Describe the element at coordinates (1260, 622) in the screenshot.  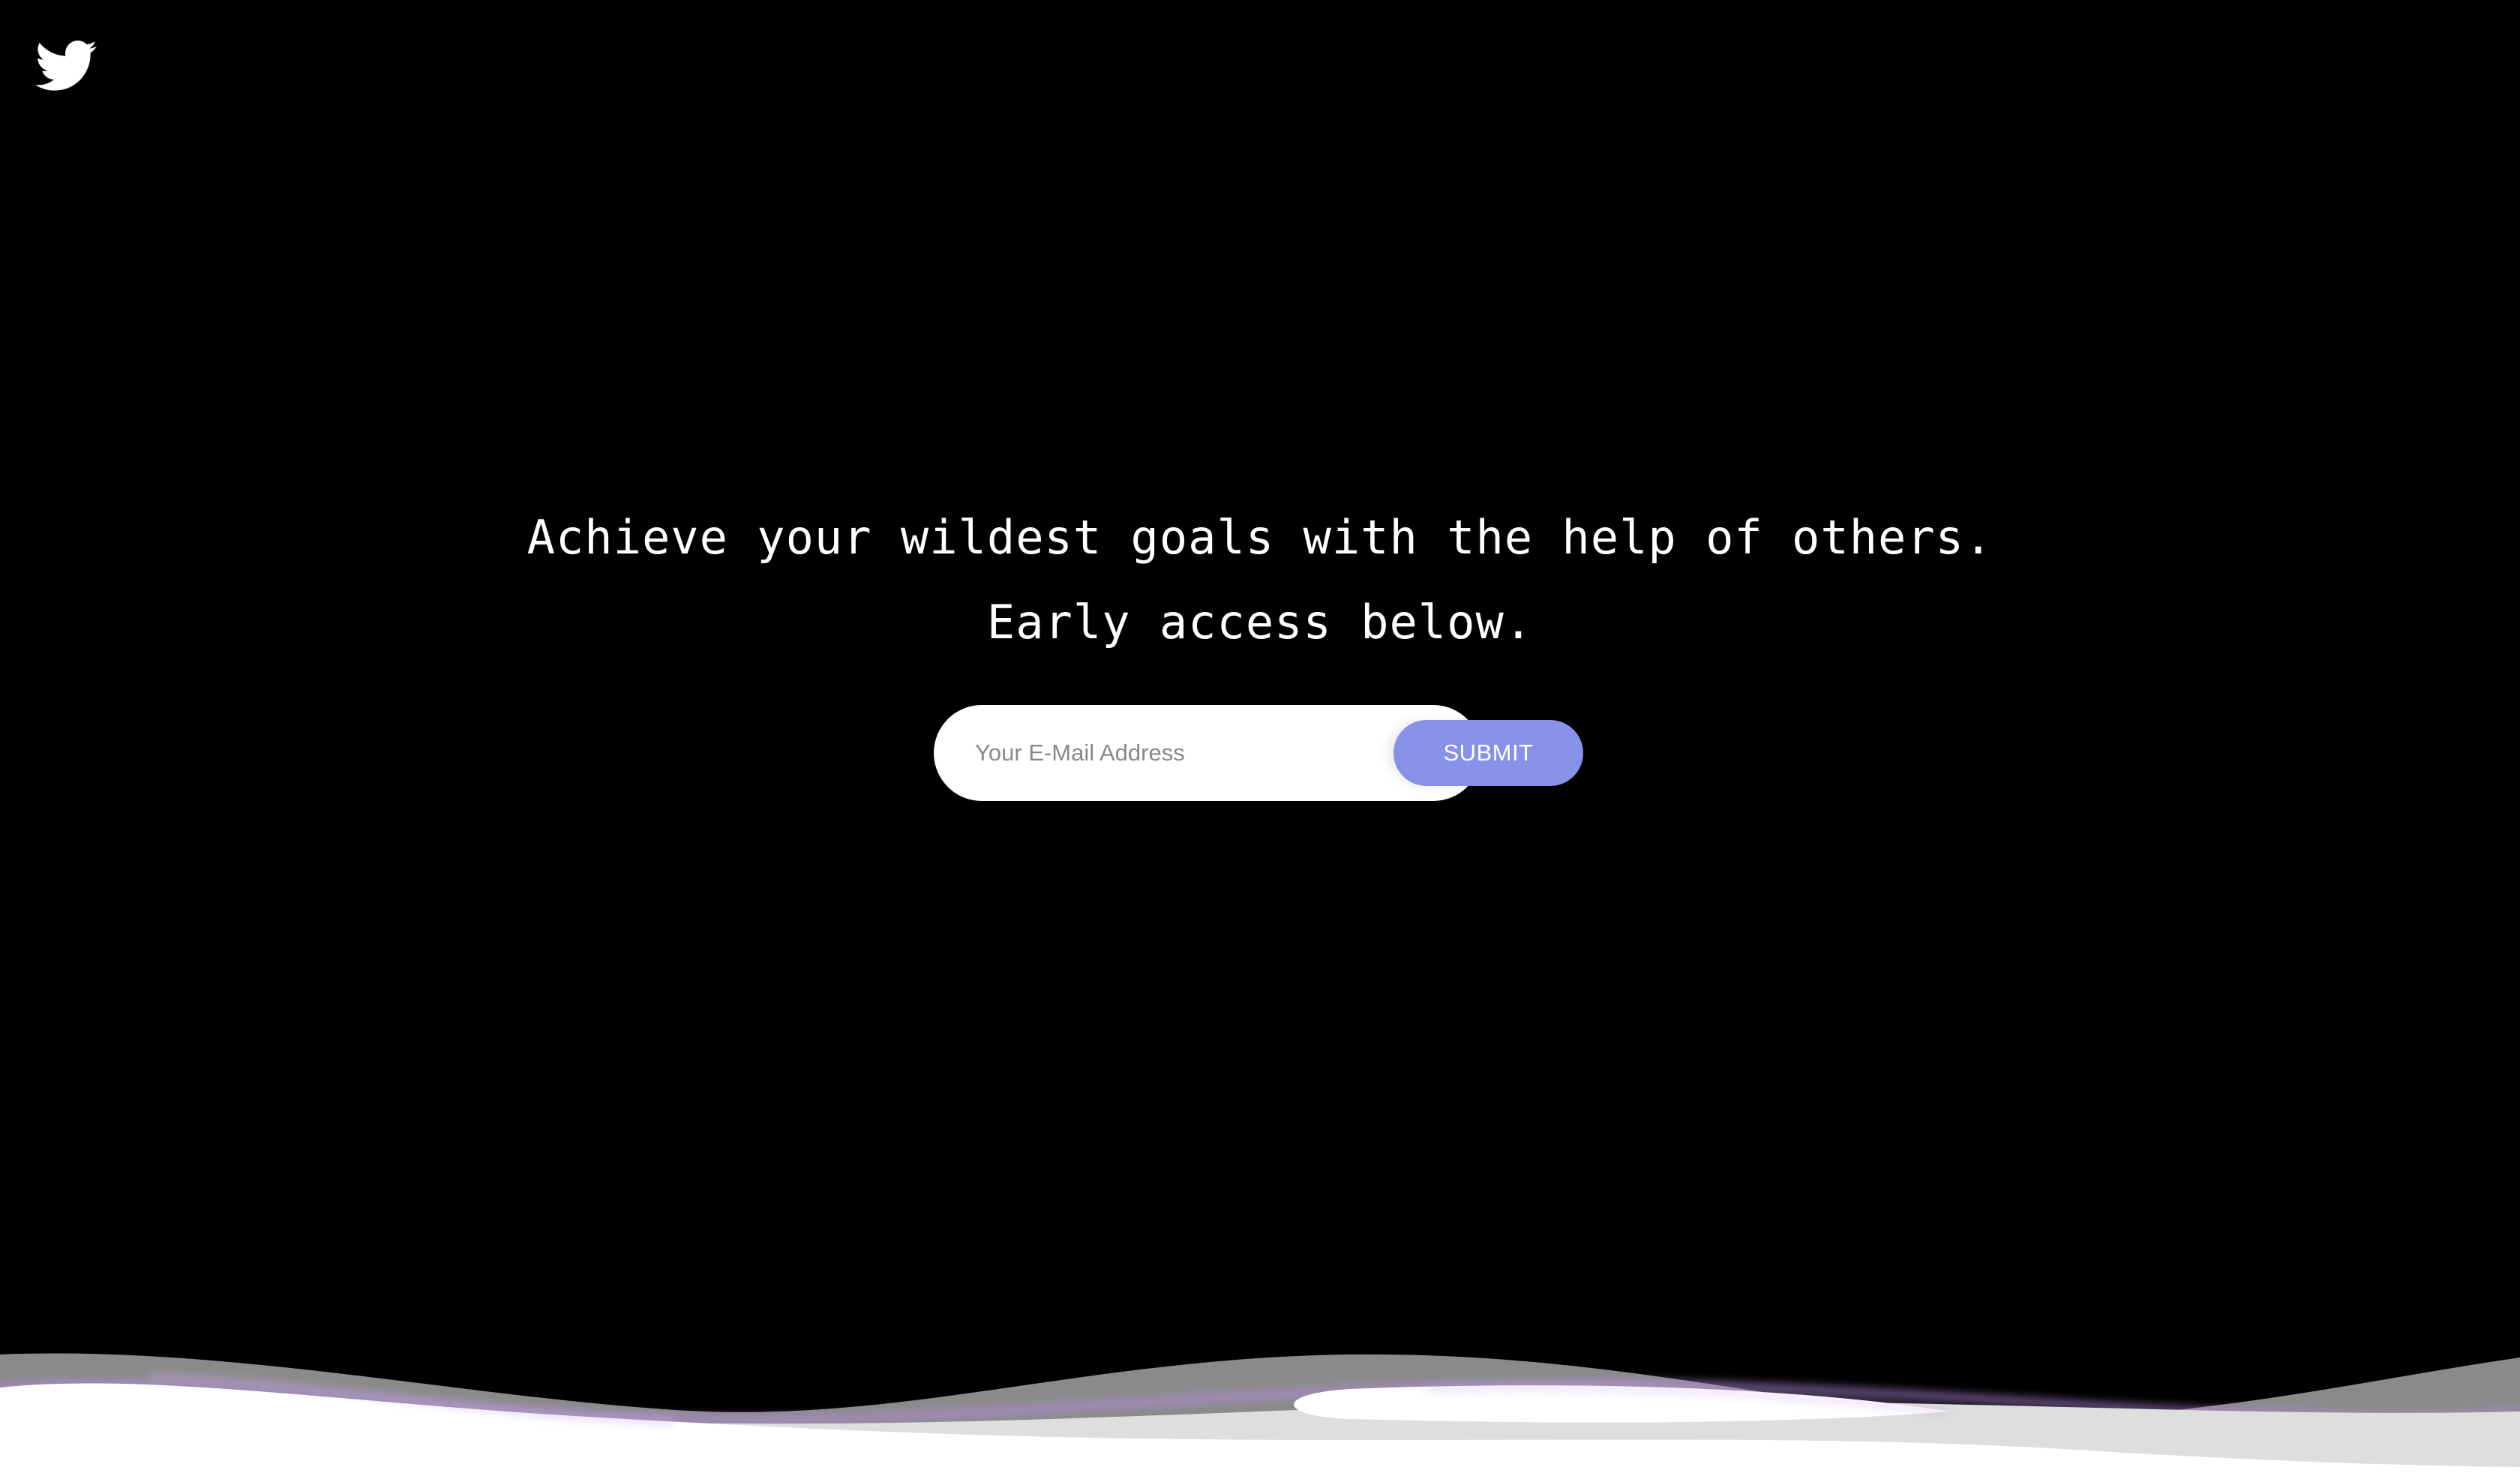
I see `hero-line-2: Early access below.` at that location.